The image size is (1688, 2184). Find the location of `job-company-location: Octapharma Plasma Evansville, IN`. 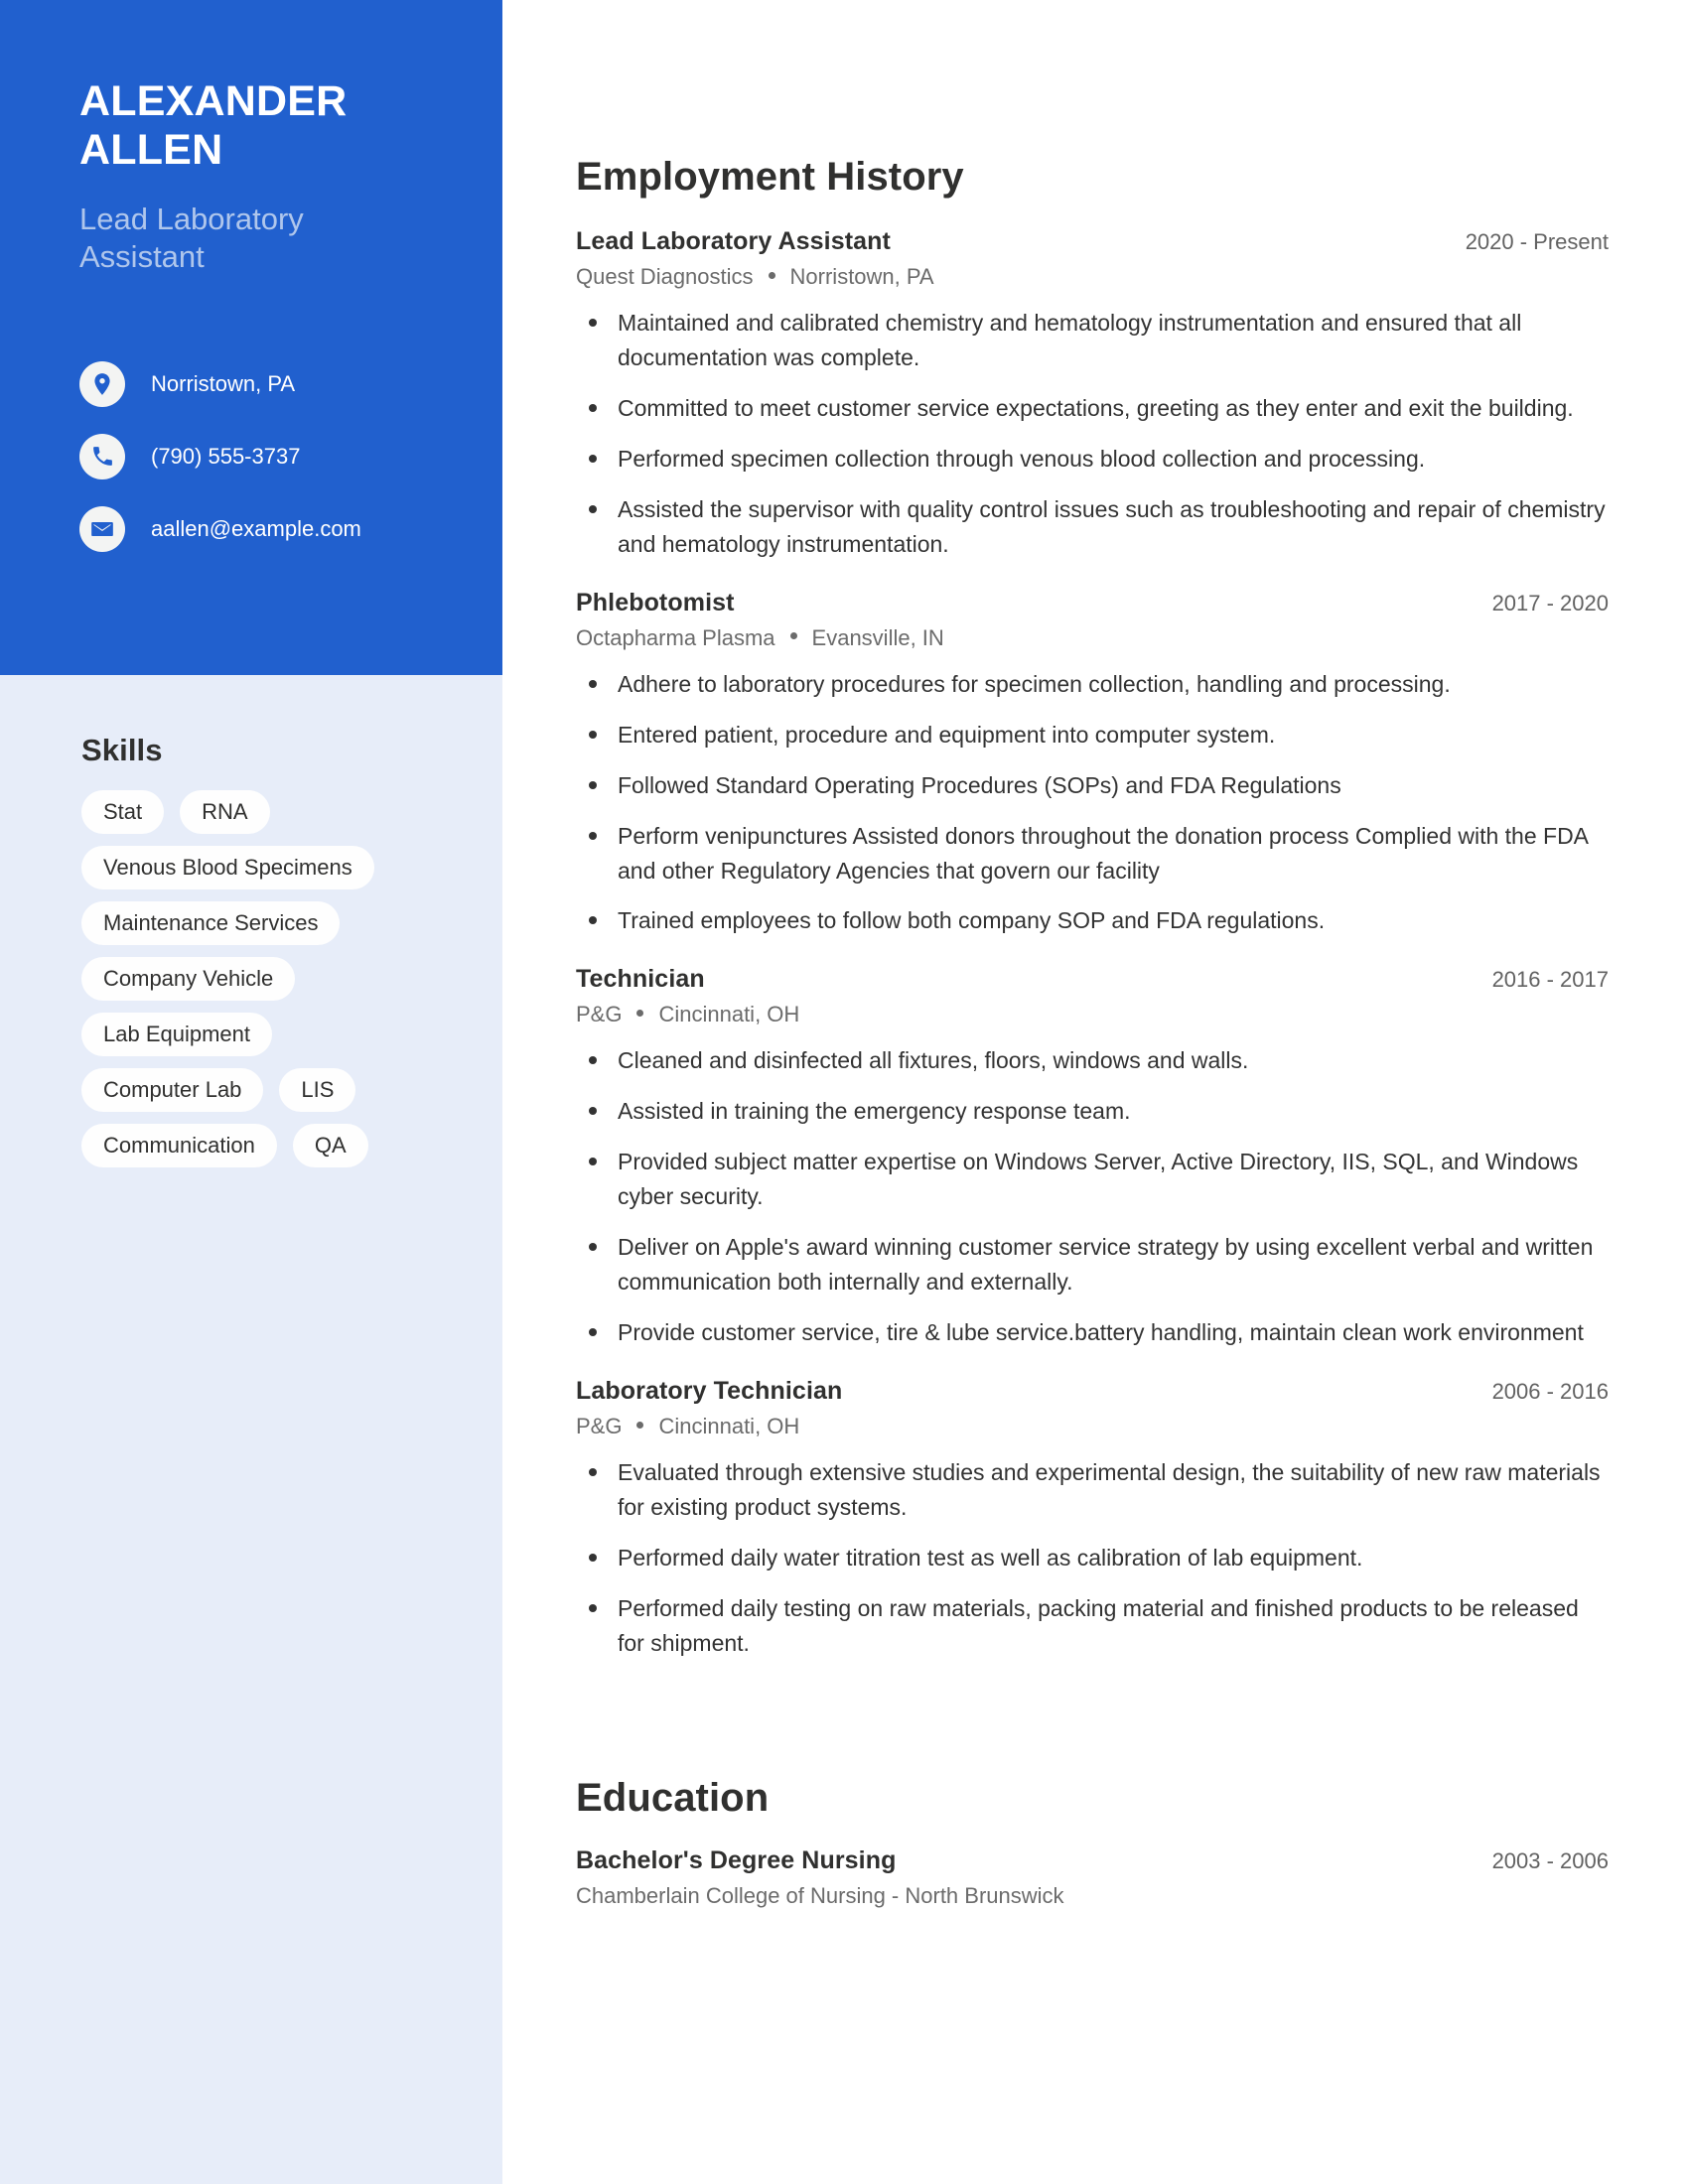

job-company-location: Octapharma Plasma Evansville, IN is located at coordinates (1092, 638).